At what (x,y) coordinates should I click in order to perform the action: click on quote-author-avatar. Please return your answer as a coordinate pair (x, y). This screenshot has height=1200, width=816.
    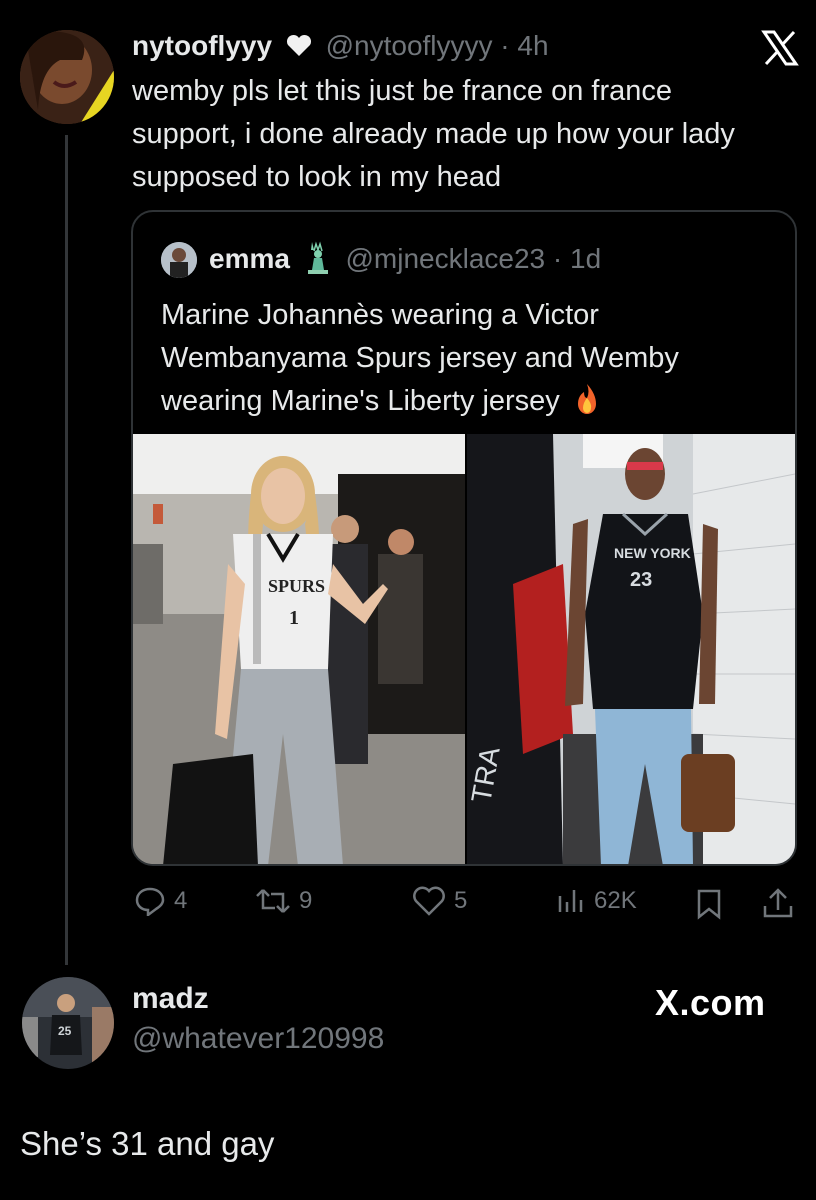
    Looking at the image, I should click on (179, 260).